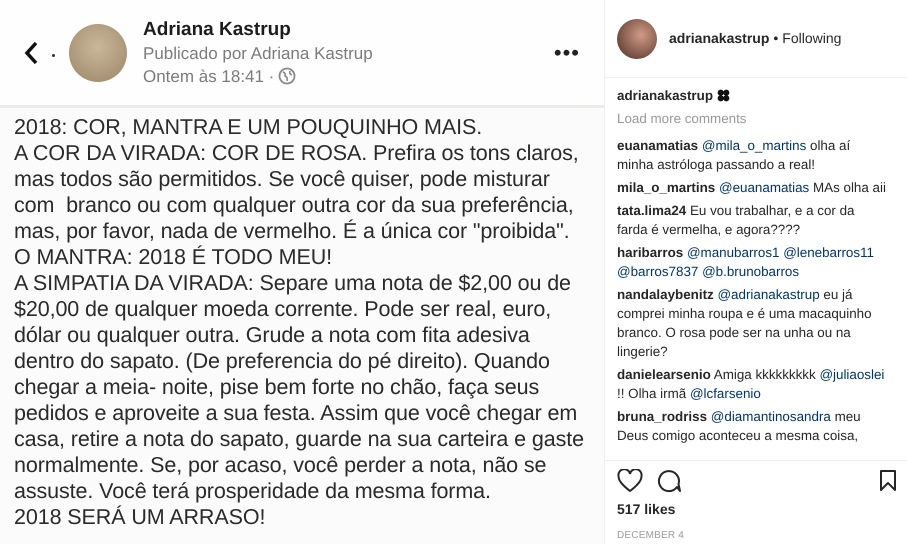 This screenshot has width=907, height=544. I want to click on mention-link: @juliaoslei, so click(851, 374).